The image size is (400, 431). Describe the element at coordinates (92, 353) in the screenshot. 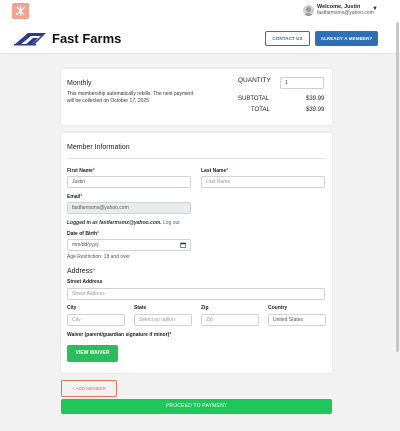

I see `view-waiver-button: VIEW WAIVER` at that location.